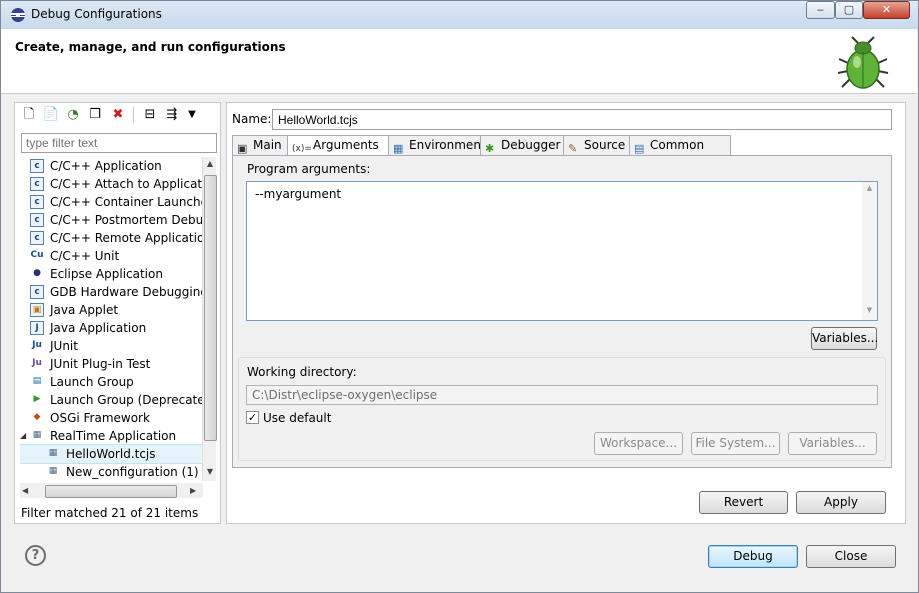 Image resolution: width=919 pixels, height=593 pixels. What do you see at coordinates (267, 145) in the screenshot?
I see `tab-main-label: Main` at bounding box center [267, 145].